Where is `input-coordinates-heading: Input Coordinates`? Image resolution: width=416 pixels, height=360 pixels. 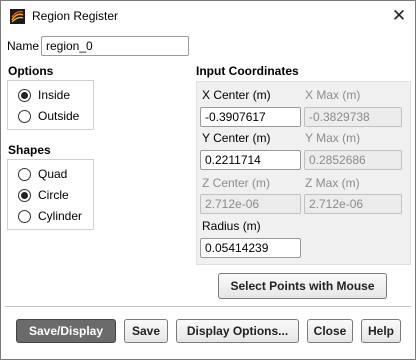 input-coordinates-heading: Input Coordinates is located at coordinates (247, 71).